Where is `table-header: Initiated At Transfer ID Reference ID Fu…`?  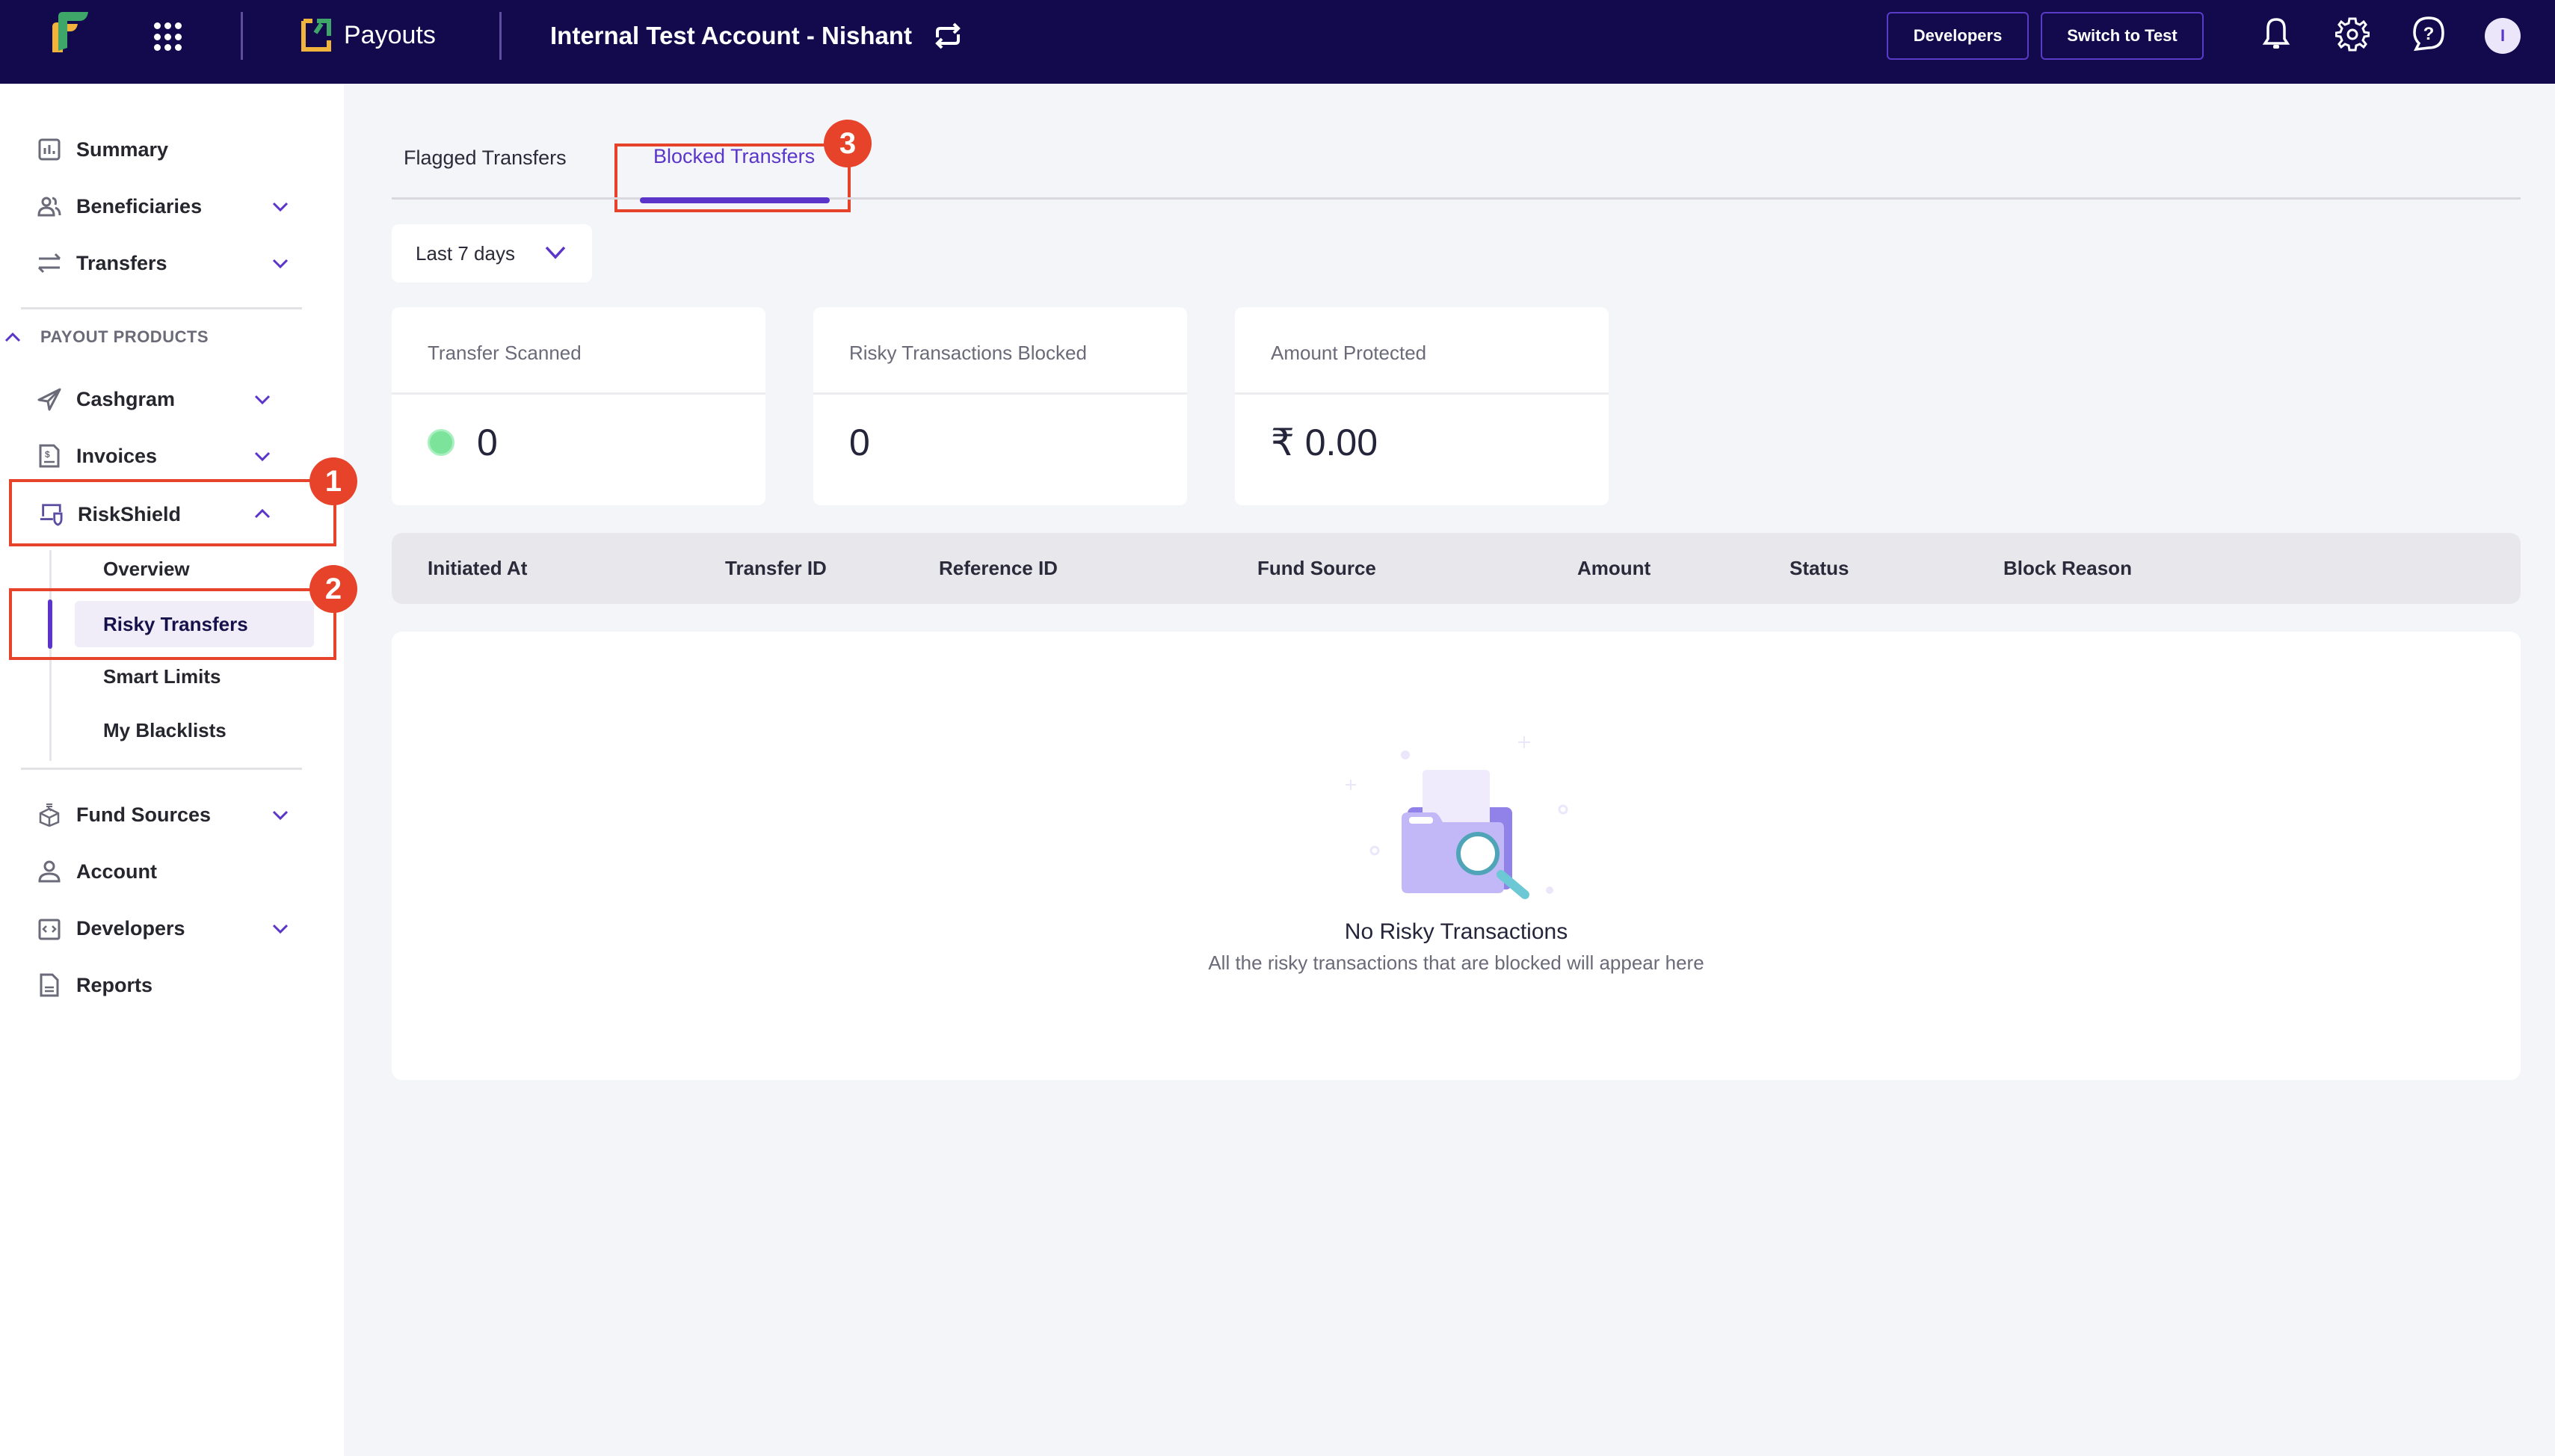 table-header: Initiated At Transfer ID Reference ID Fu… is located at coordinates (1456, 568).